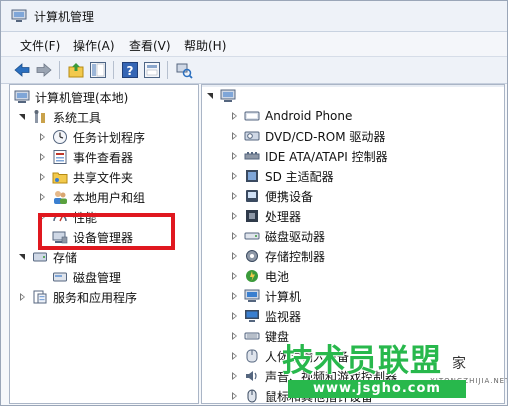 Image resolution: width=508 pixels, height=406 pixels. What do you see at coordinates (289, 196) in the screenshot?
I see `device-category-label: 便携设备` at bounding box center [289, 196].